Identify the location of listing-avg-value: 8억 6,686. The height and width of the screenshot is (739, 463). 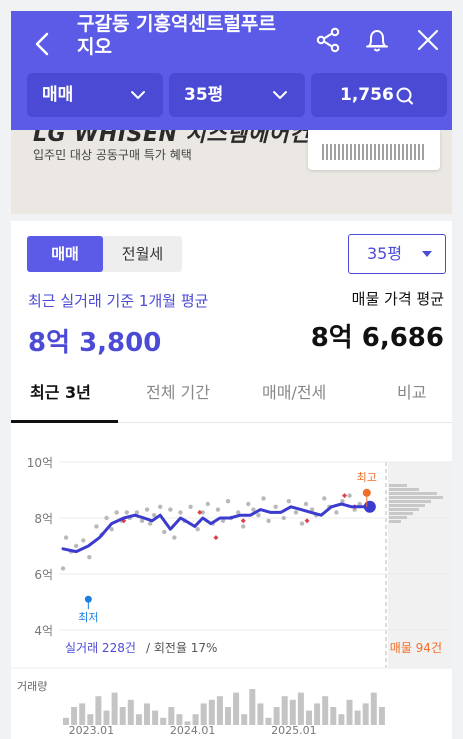
(377, 338).